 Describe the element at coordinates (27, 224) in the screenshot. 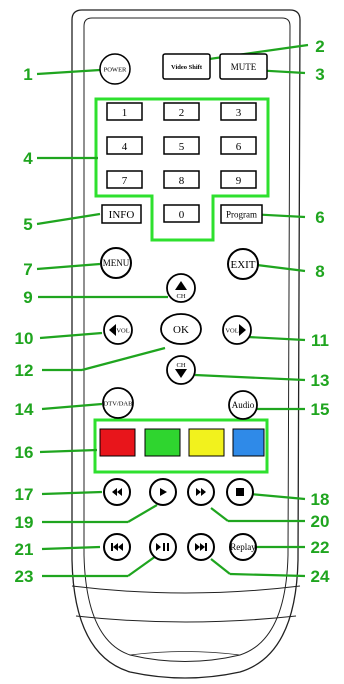

I see `callout-5: 5` at that location.